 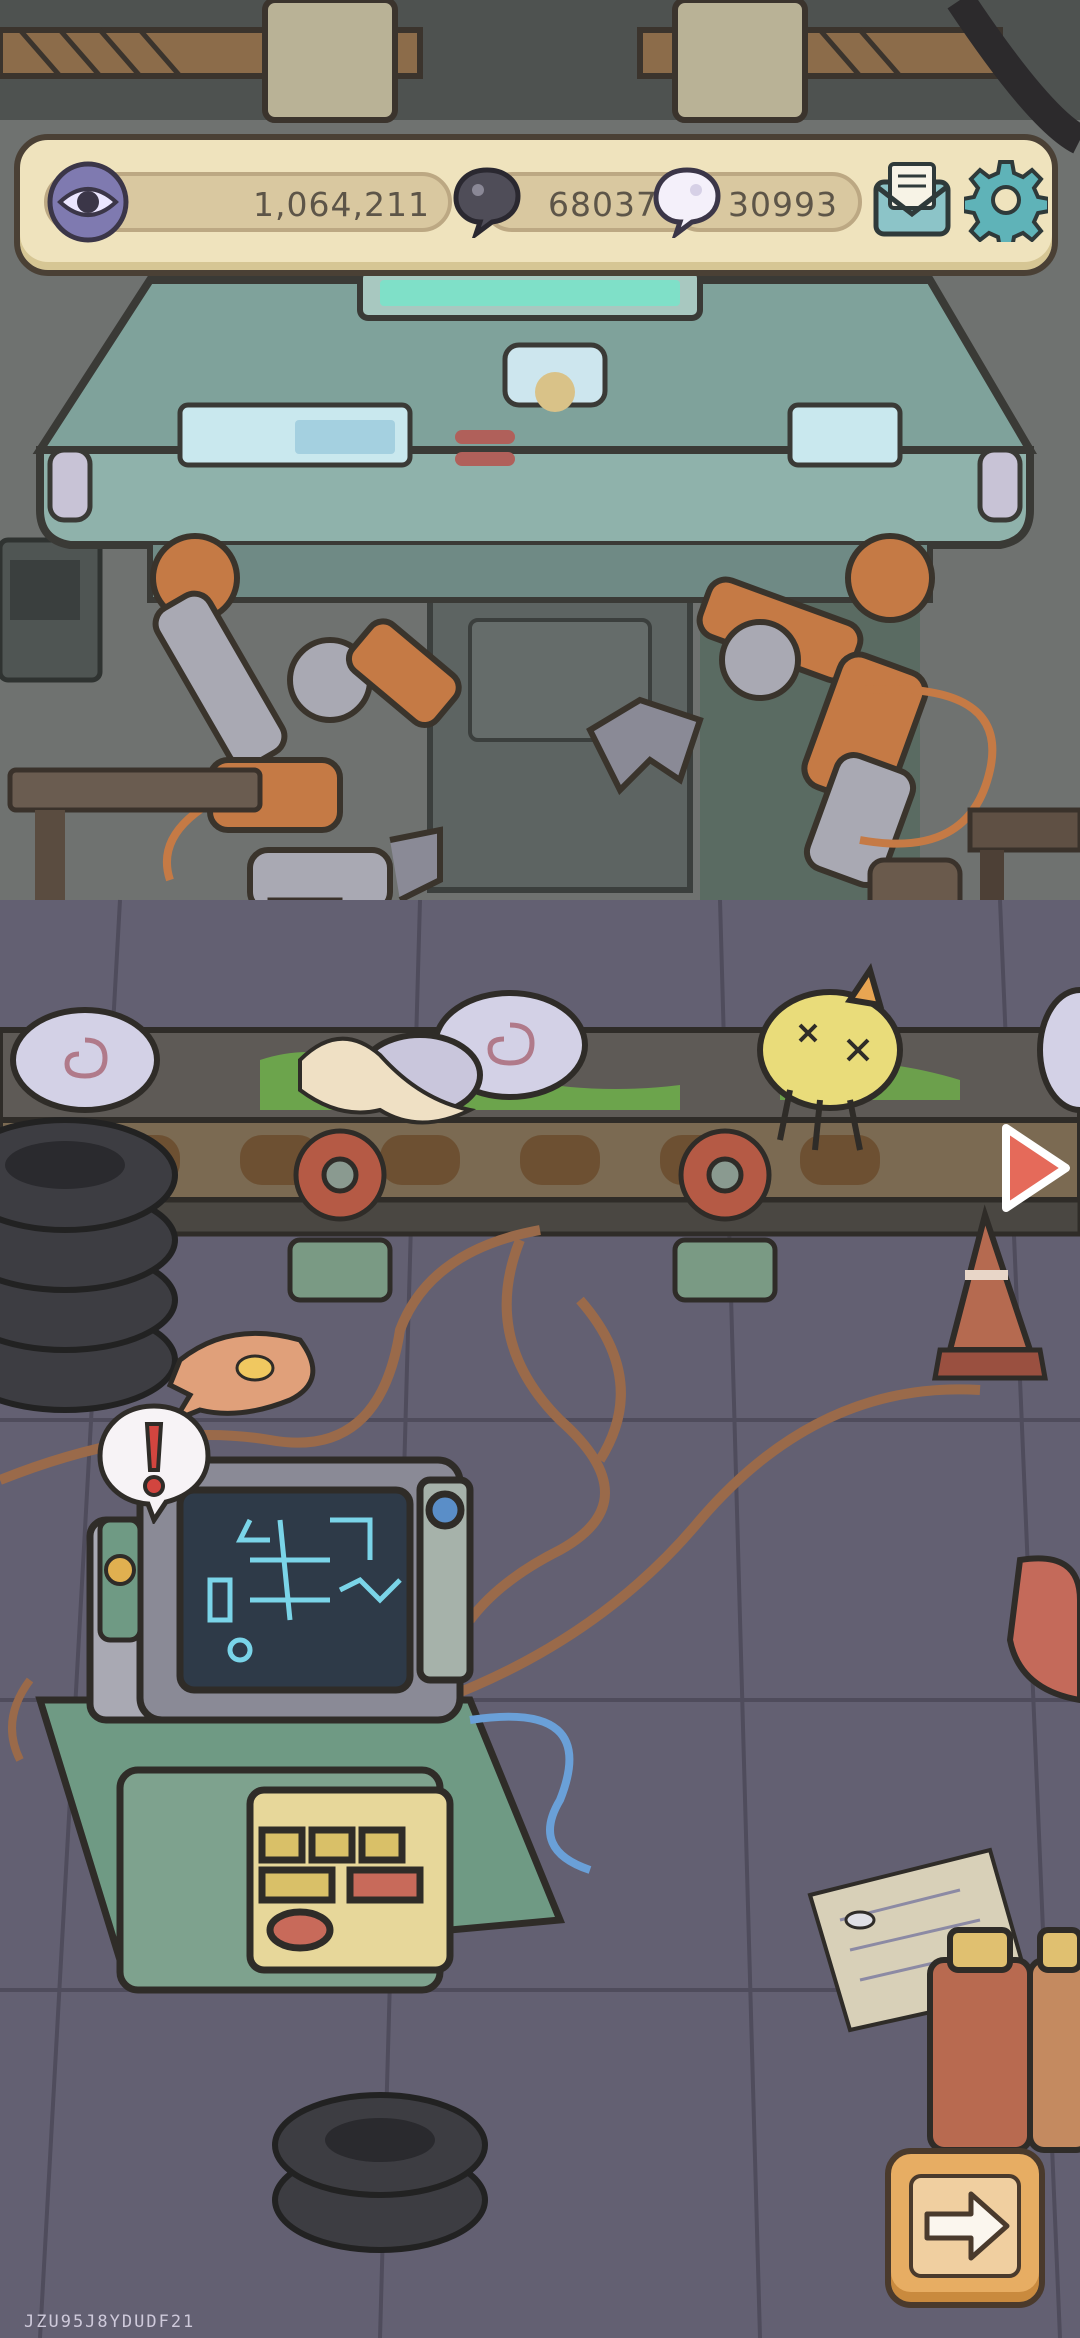 I want to click on gear-icon, so click(x=1006, y=204).